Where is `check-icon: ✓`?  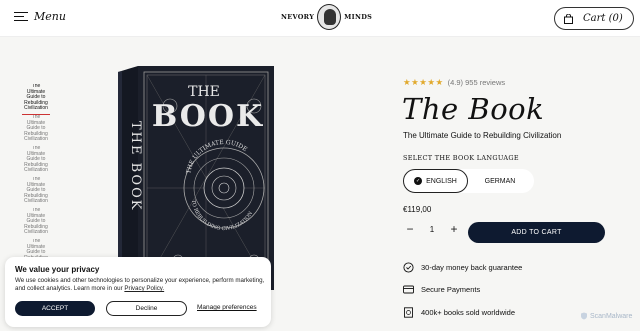 check-icon: ✓ is located at coordinates (418, 181).